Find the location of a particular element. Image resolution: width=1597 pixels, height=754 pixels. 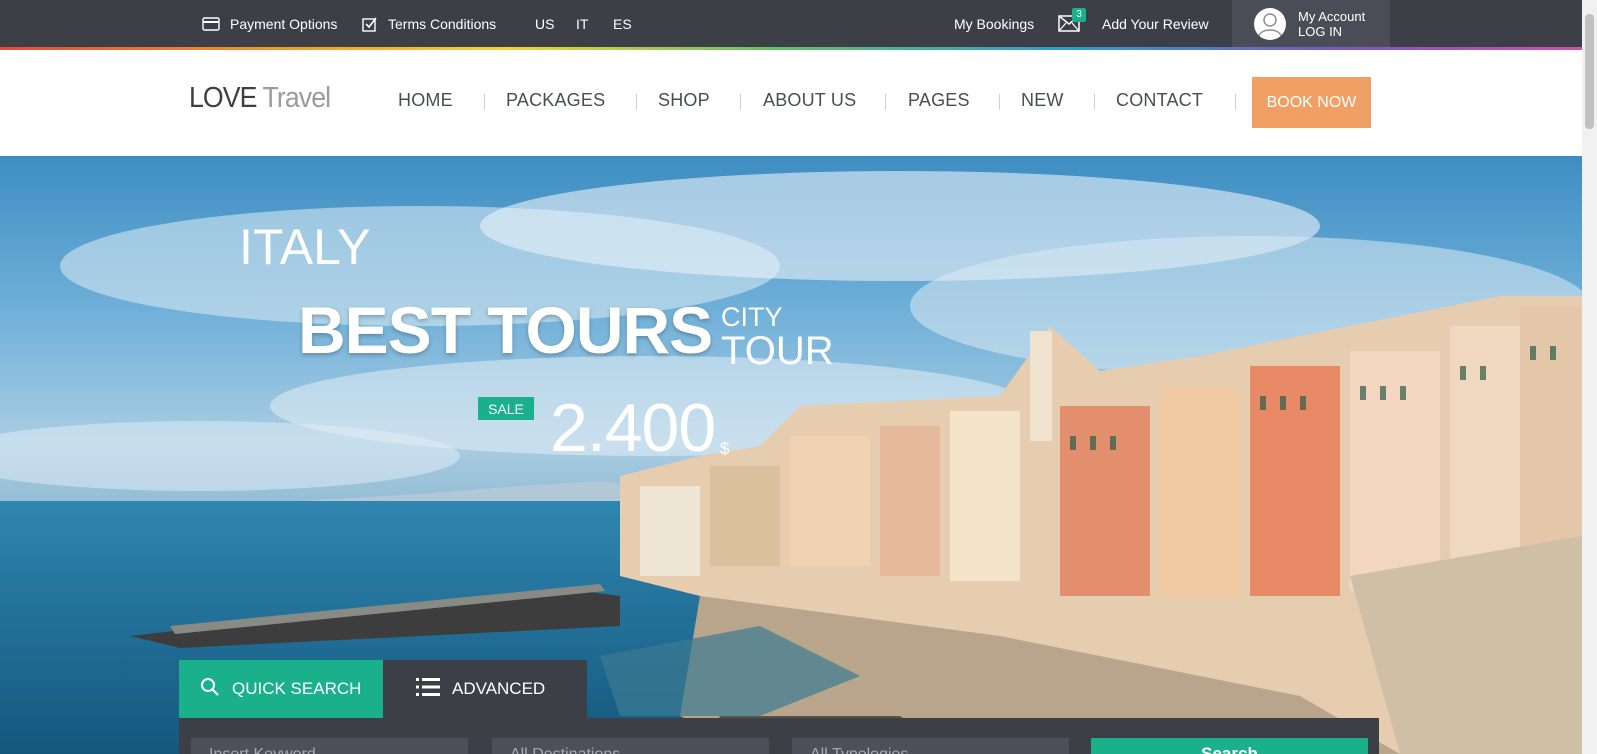

typologies-select: All Typologies is located at coordinates (930, 746).